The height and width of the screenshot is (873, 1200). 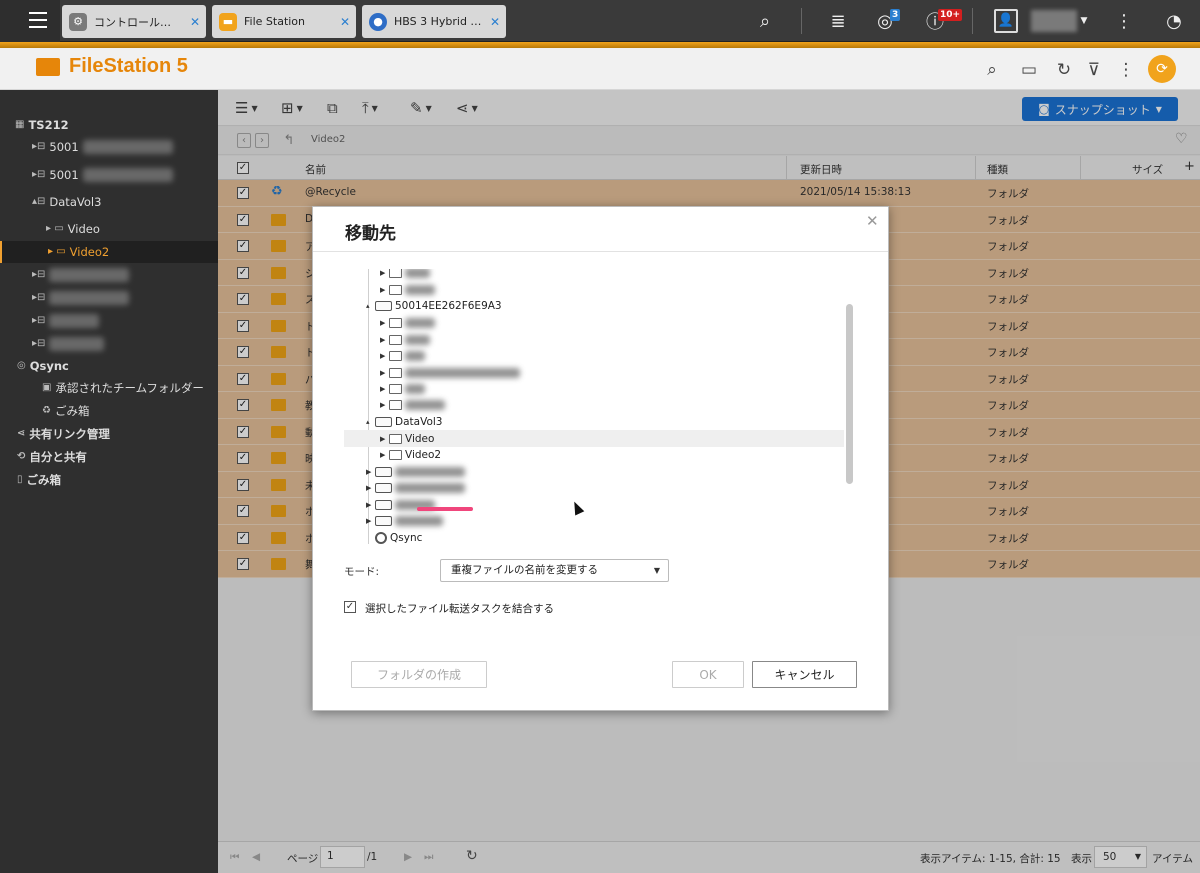 What do you see at coordinates (43, 366) in the screenshot?
I see `sidebar-item-qsync: ◎ Qsync` at bounding box center [43, 366].